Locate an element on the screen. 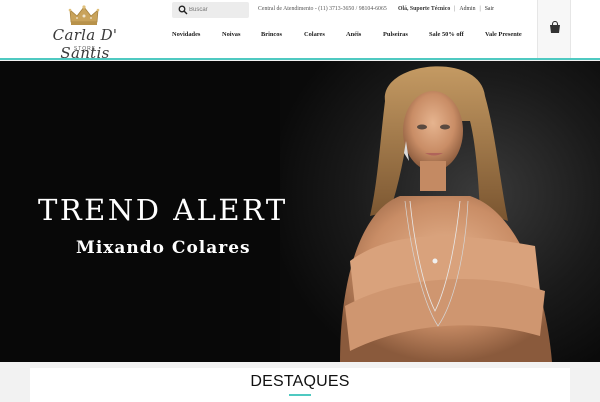  hero-subline: Mixando Colares is located at coordinates (163, 248).